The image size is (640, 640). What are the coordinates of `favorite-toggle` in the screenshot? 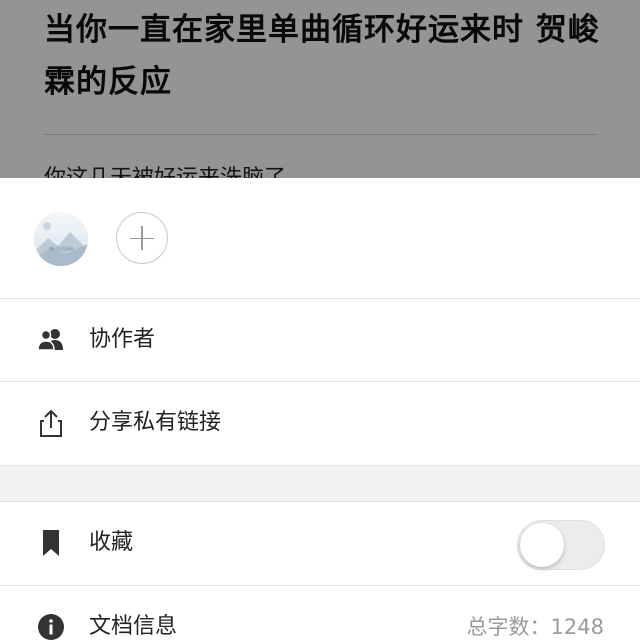 It's located at (561, 545).